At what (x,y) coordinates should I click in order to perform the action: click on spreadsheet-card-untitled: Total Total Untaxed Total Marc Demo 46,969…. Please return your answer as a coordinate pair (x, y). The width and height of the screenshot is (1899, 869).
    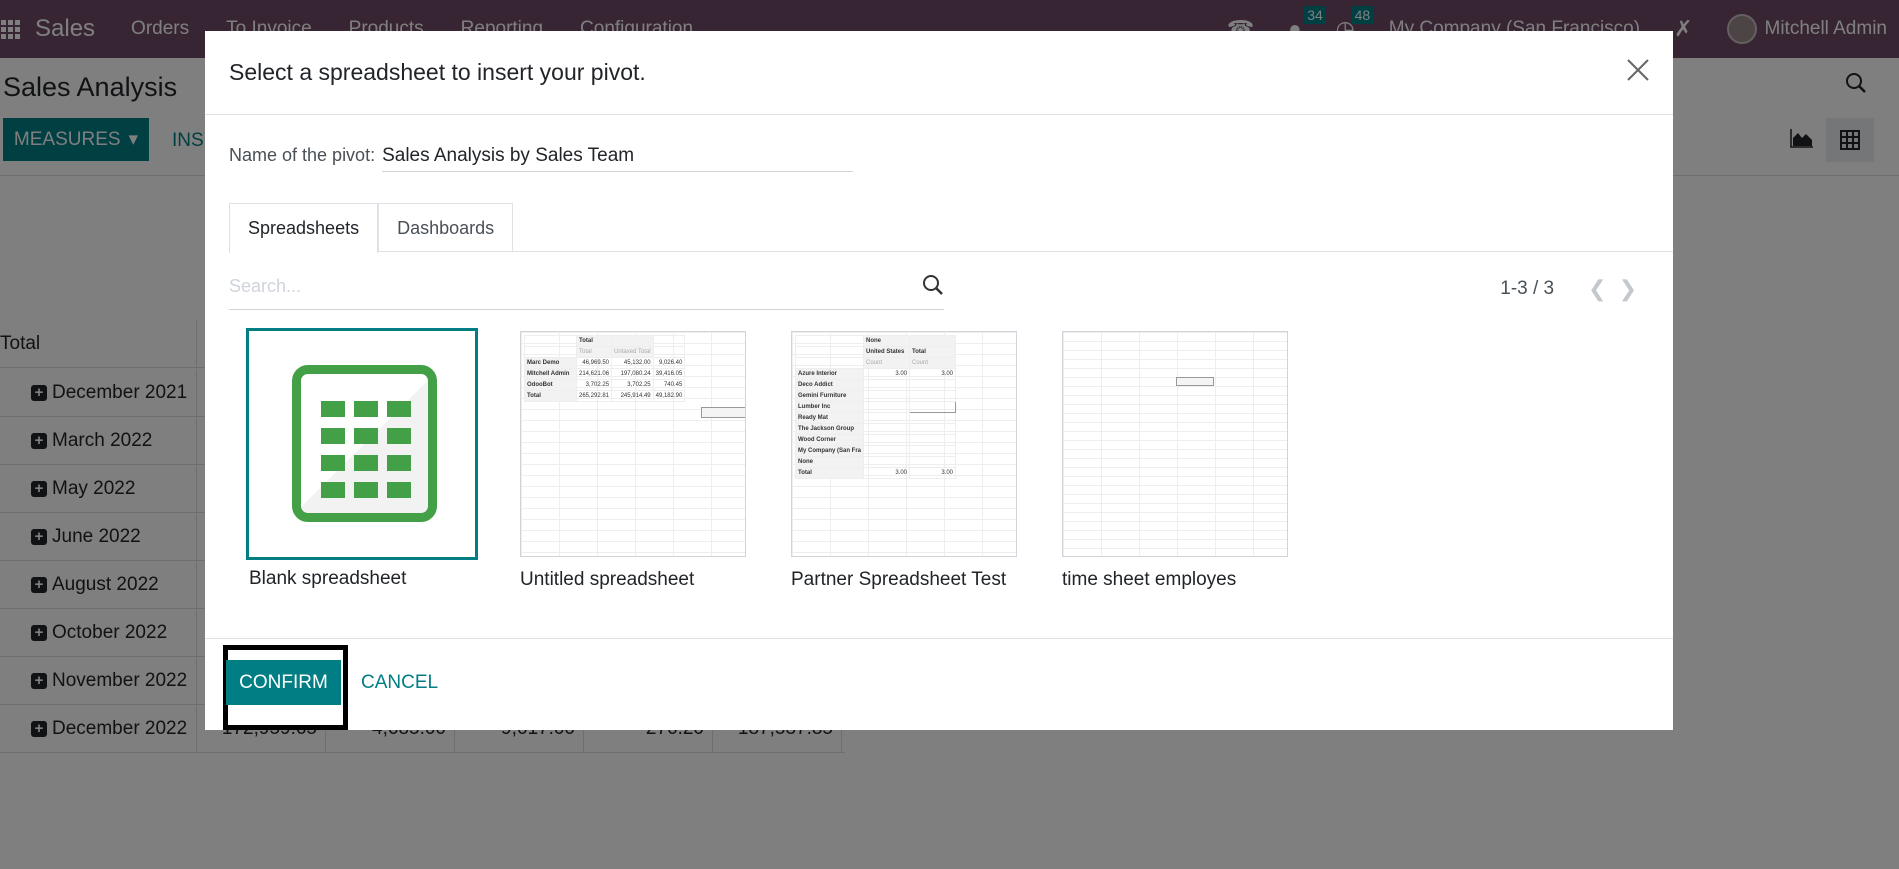
    Looking at the image, I should click on (637, 461).